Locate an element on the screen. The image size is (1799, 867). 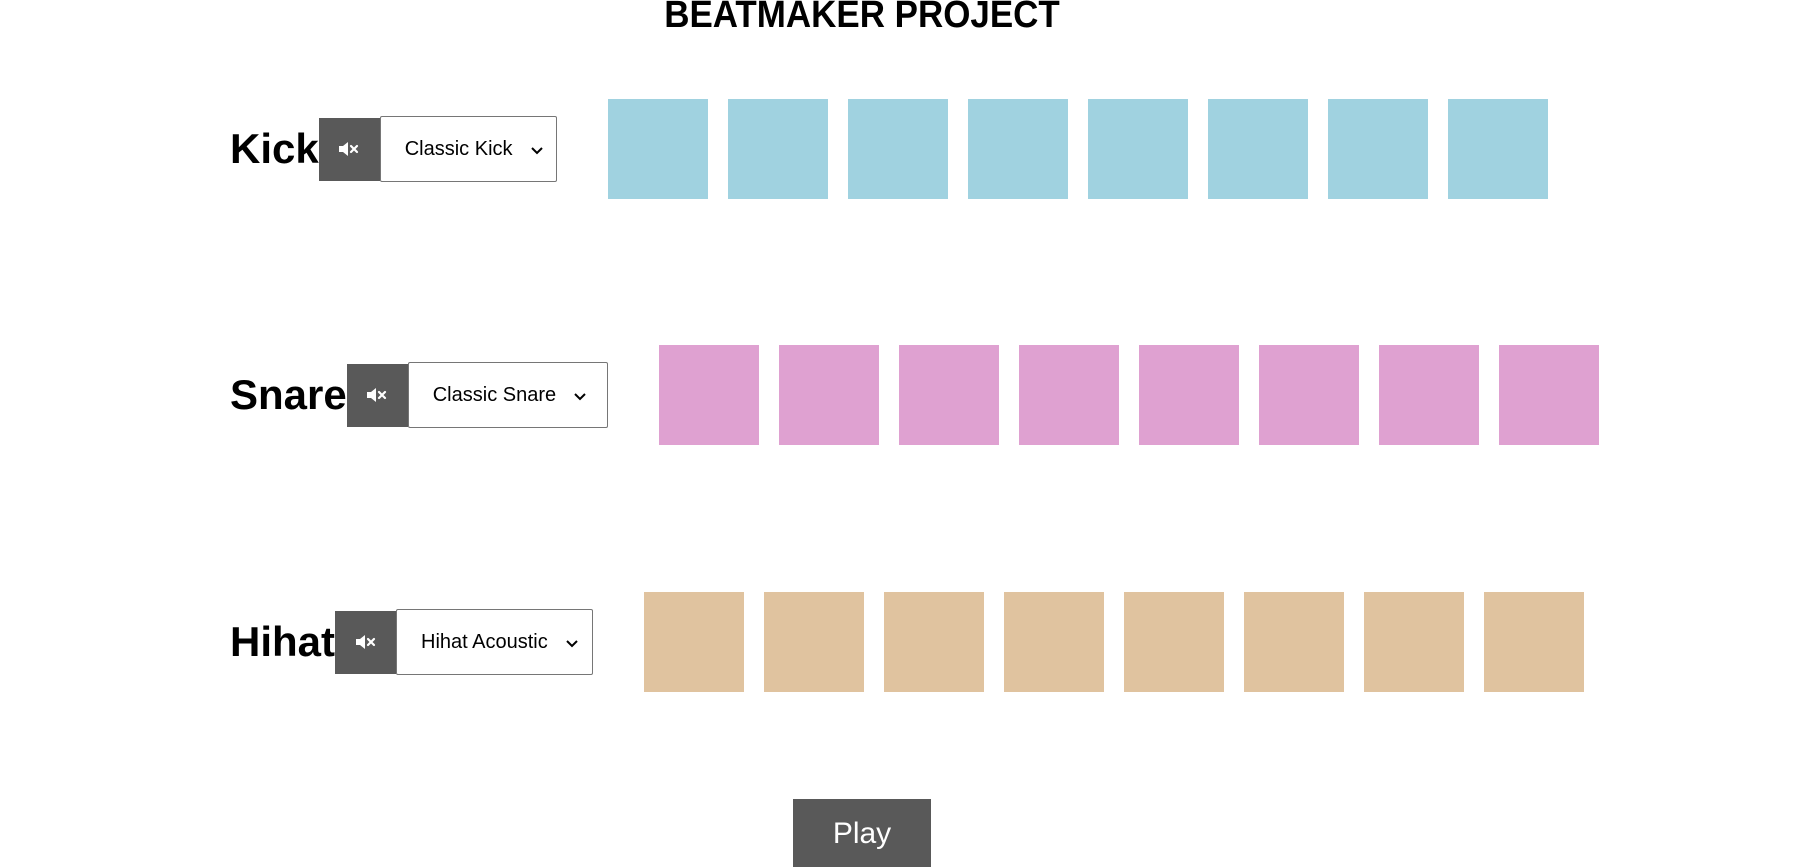
snare-pads is located at coordinates (1128, 395).